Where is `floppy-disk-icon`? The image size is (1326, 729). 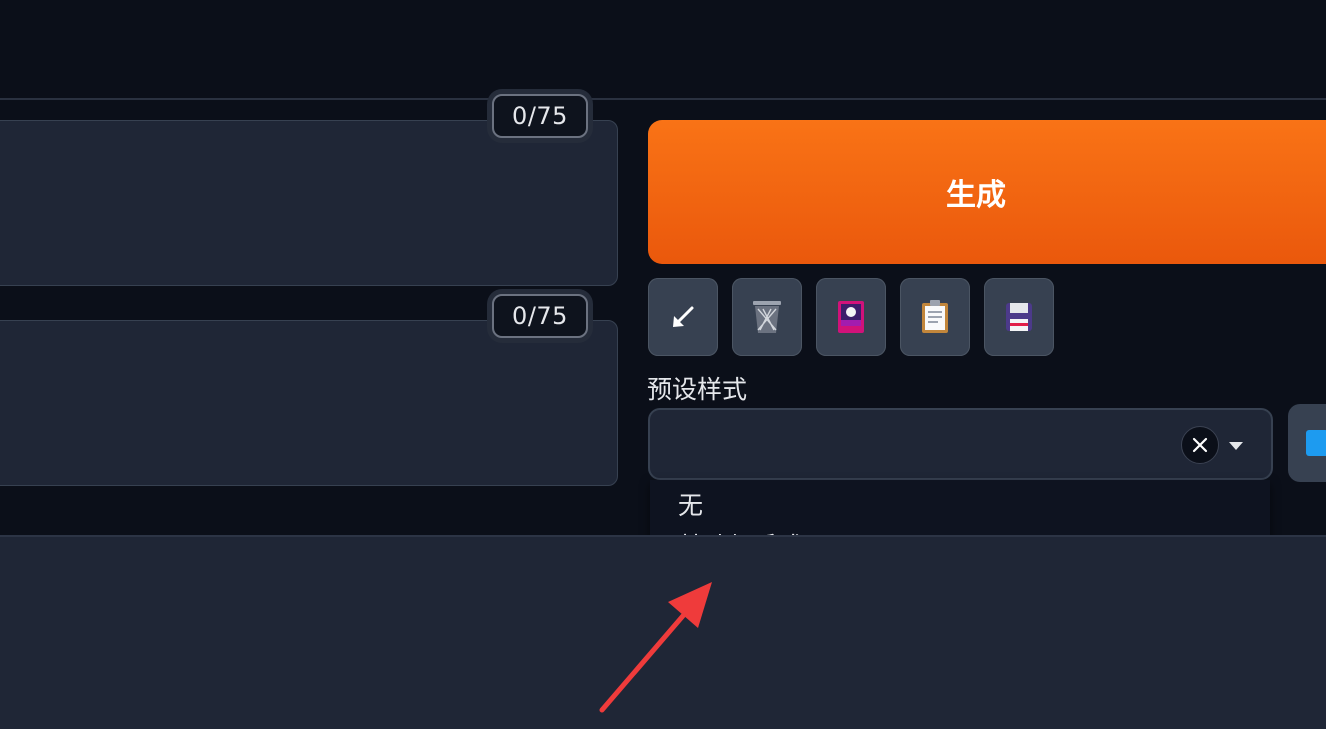
floppy-disk-icon is located at coordinates (1019, 317).